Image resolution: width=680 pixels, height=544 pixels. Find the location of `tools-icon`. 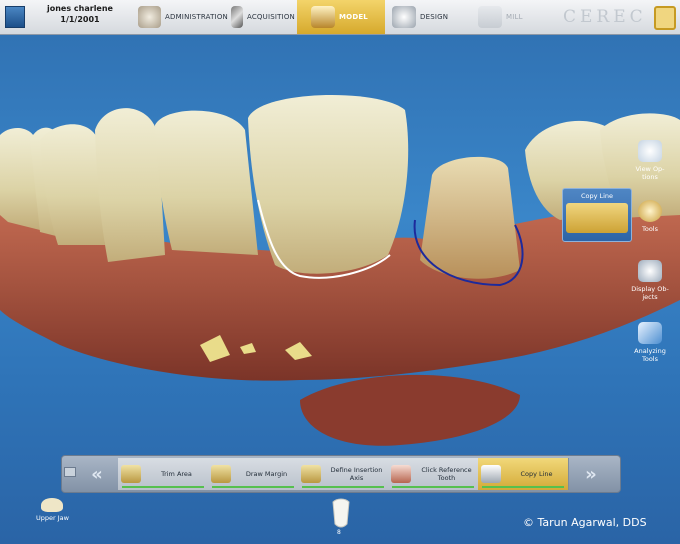

tools-icon is located at coordinates (650, 211).